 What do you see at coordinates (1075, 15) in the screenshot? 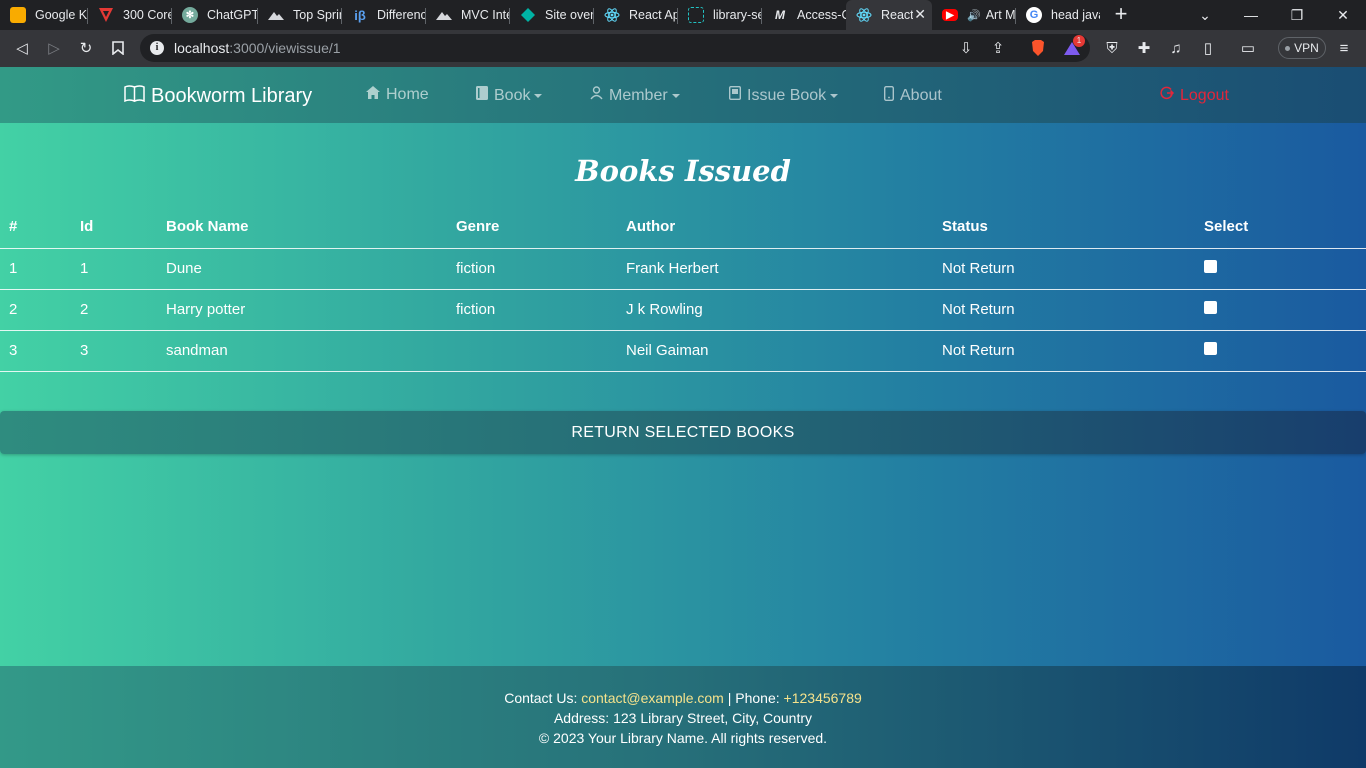
I see `tab-title: head java` at bounding box center [1075, 15].